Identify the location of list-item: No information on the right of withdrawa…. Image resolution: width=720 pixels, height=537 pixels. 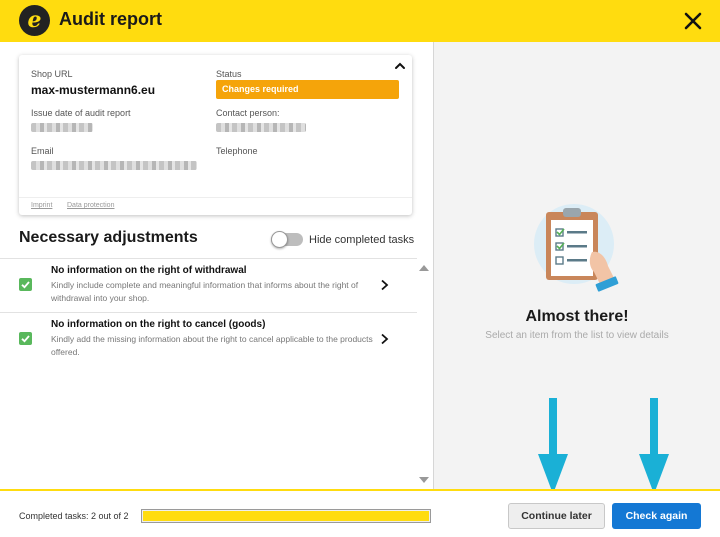
(206, 285).